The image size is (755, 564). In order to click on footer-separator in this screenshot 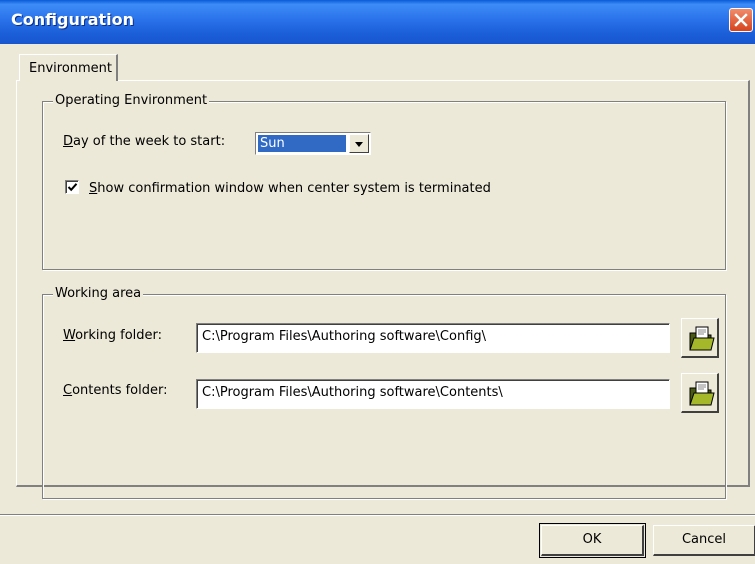, I will do `click(377, 515)`.